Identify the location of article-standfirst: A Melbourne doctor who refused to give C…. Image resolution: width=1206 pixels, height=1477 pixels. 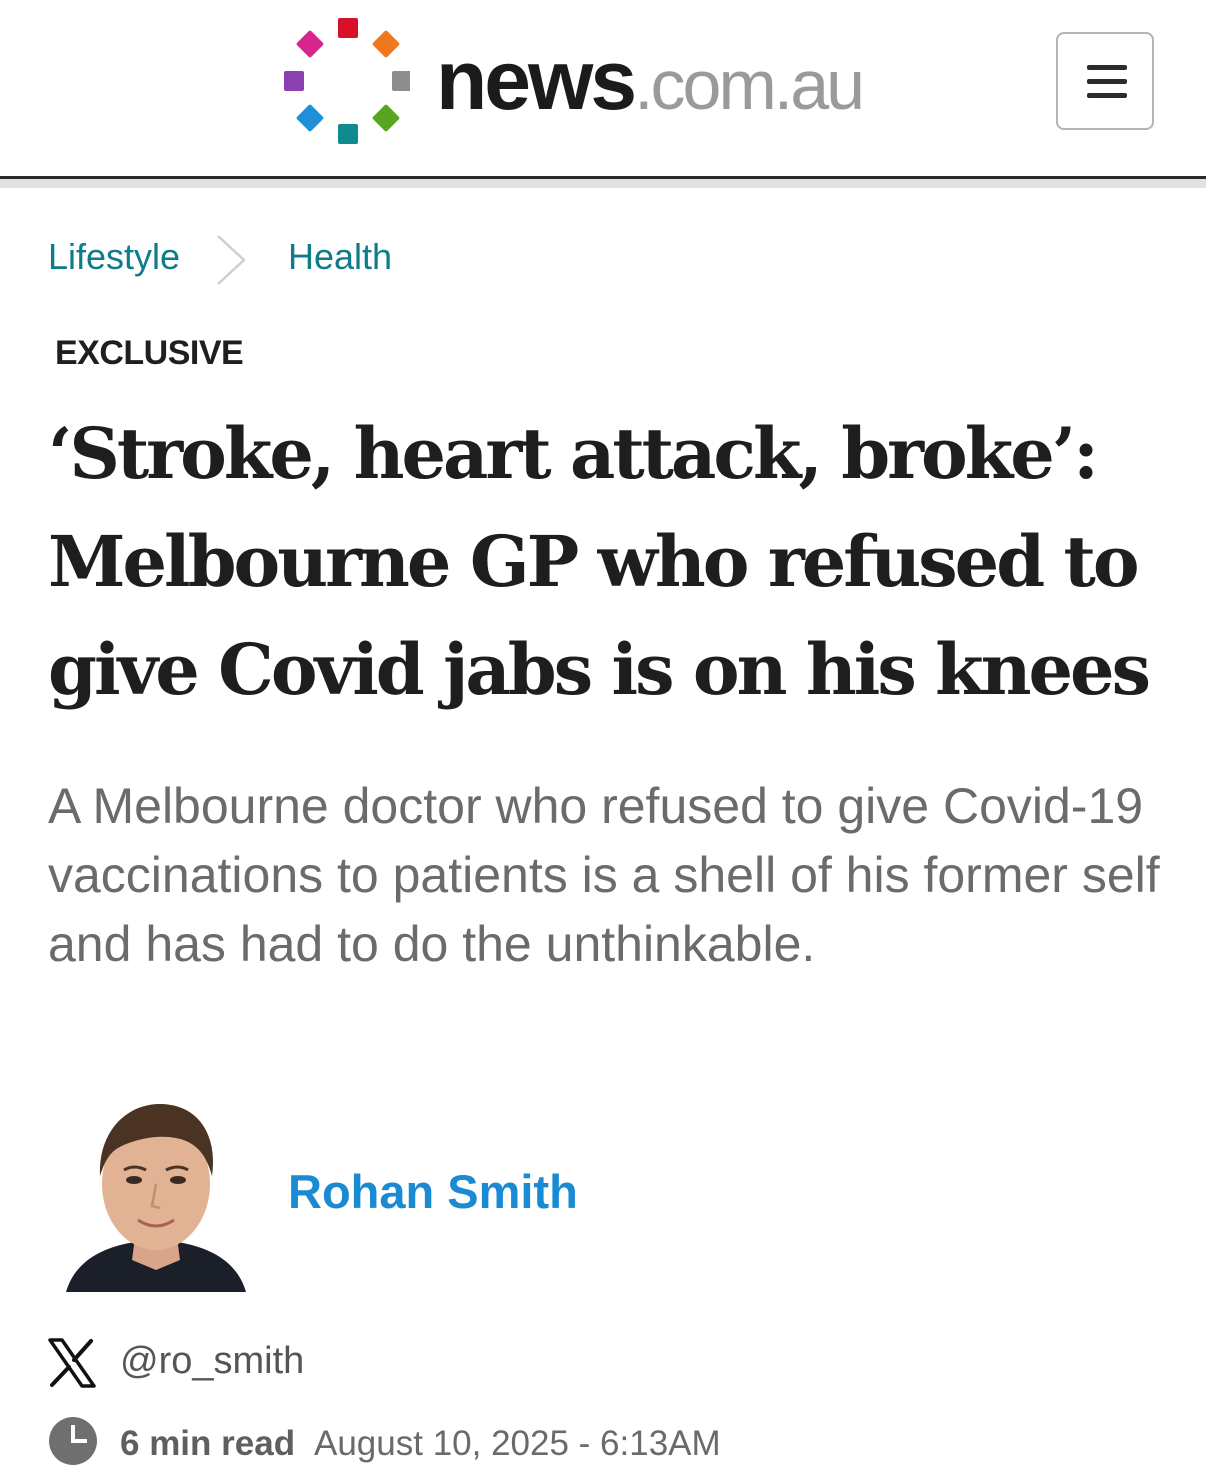
(604, 875).